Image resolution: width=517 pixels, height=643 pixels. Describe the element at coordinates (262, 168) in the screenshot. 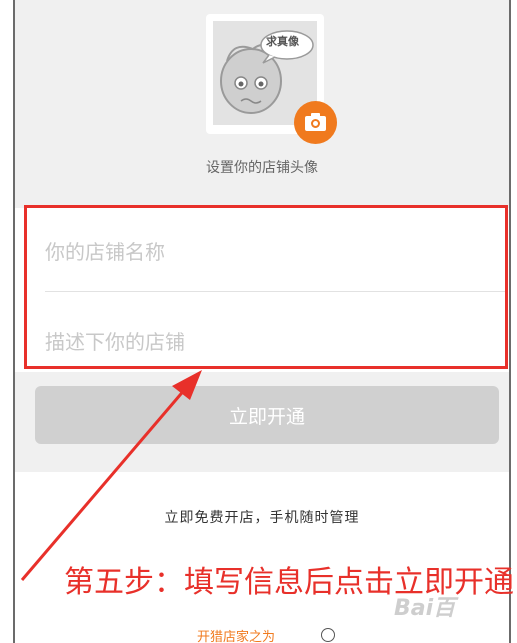

I see `avatar-caption: 设置你的店铺头像` at that location.